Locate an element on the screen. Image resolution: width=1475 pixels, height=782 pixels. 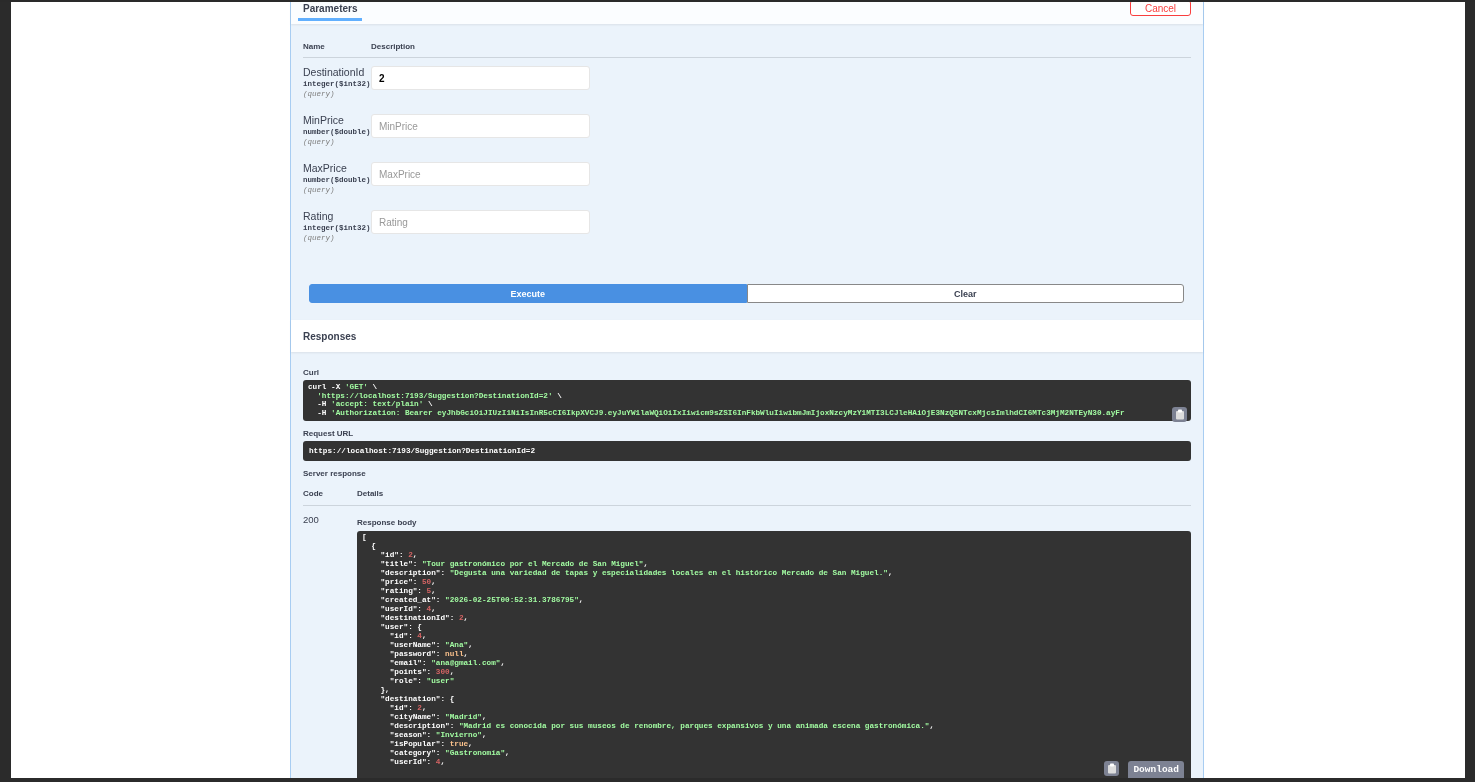
input-field: MaxPrice is located at coordinates (480, 174).